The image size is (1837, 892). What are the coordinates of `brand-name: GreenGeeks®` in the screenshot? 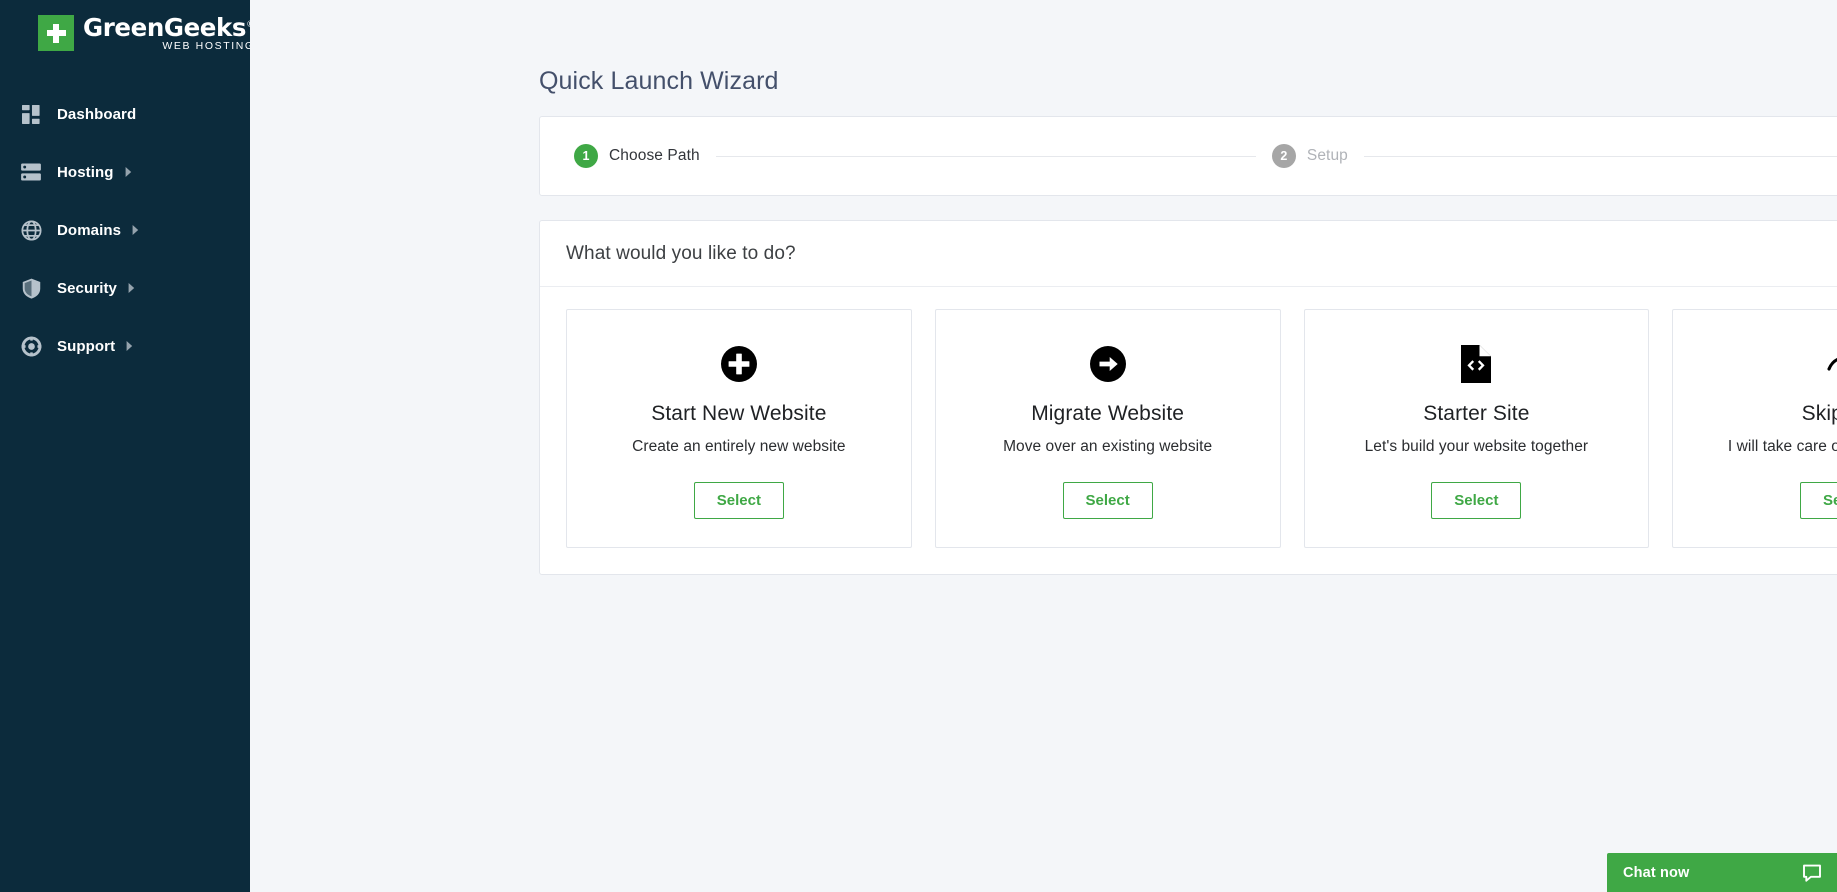 It's located at (169, 28).